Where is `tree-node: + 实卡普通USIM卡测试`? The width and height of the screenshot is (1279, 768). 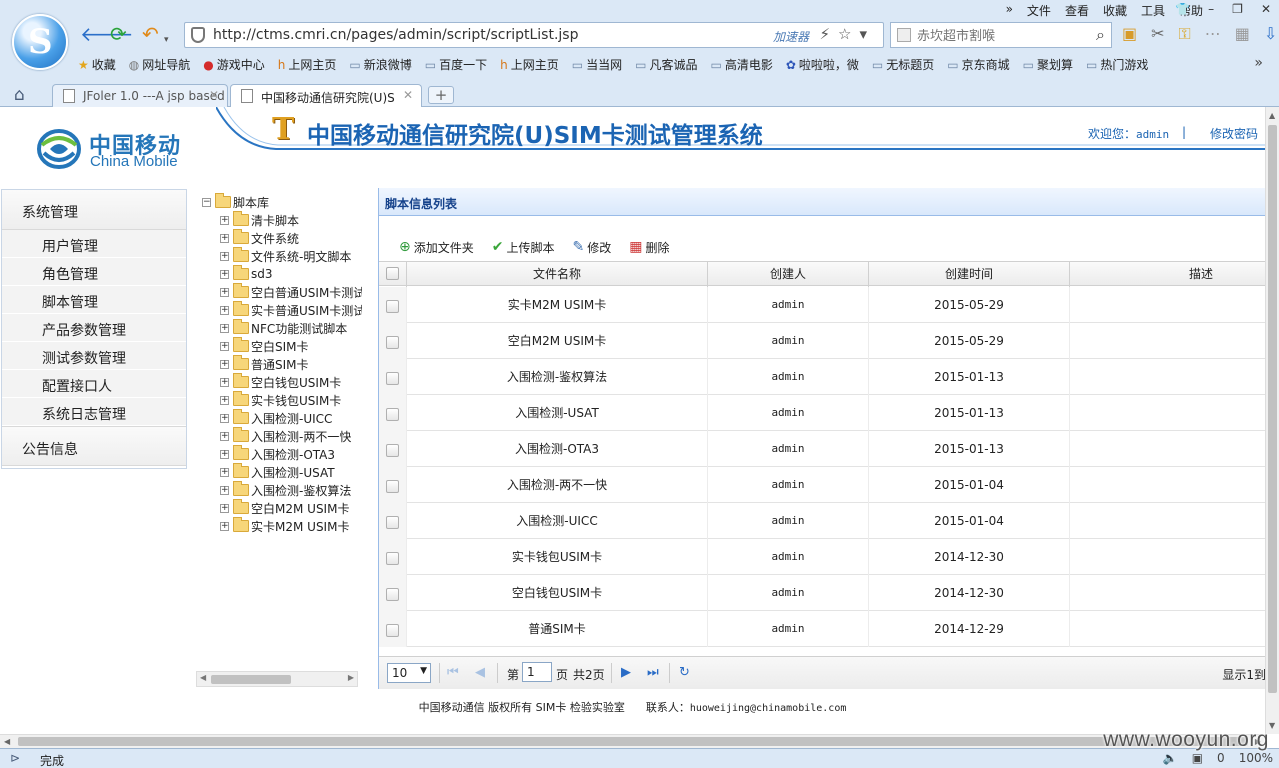 tree-node: + 实卡普通USIM卡测试 is located at coordinates (291, 310).